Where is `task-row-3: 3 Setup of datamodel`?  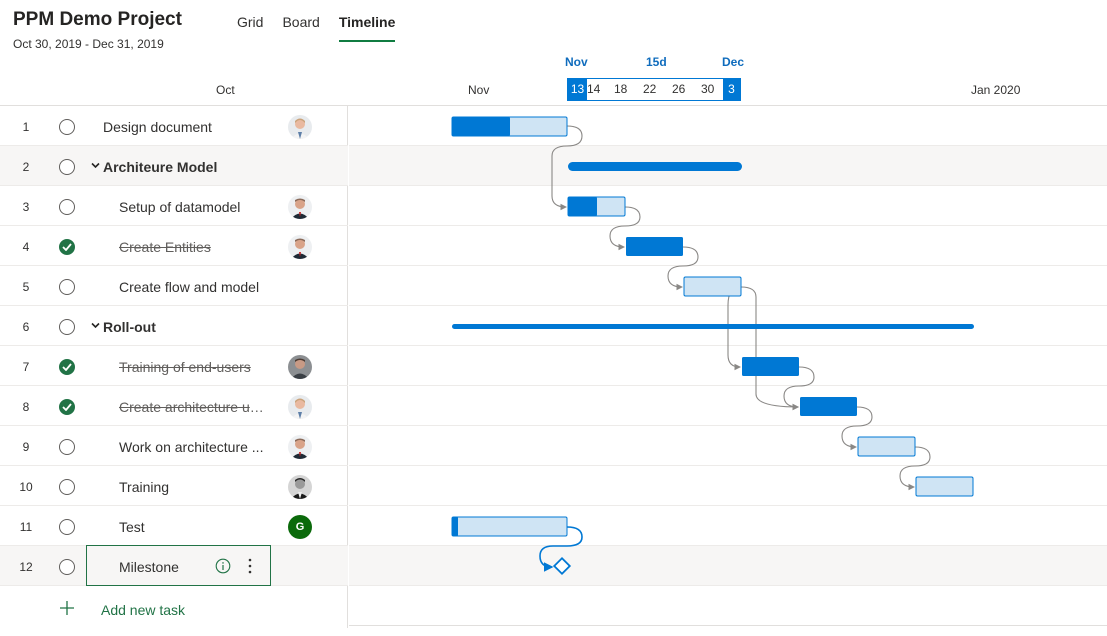
task-row-3: 3 Setup of datamodel is located at coordinates (174, 206).